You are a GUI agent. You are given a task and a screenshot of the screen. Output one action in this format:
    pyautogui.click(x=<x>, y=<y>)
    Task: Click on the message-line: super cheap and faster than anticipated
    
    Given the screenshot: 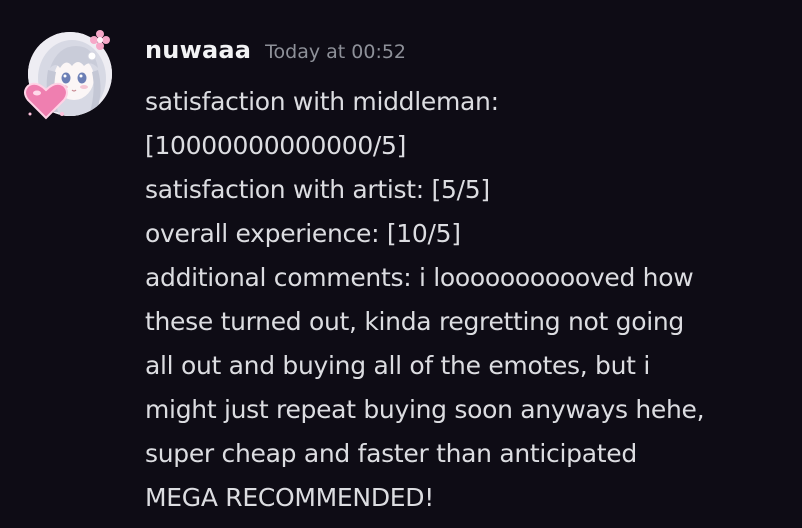 What is the action you would take?
    pyautogui.click(x=391, y=453)
    